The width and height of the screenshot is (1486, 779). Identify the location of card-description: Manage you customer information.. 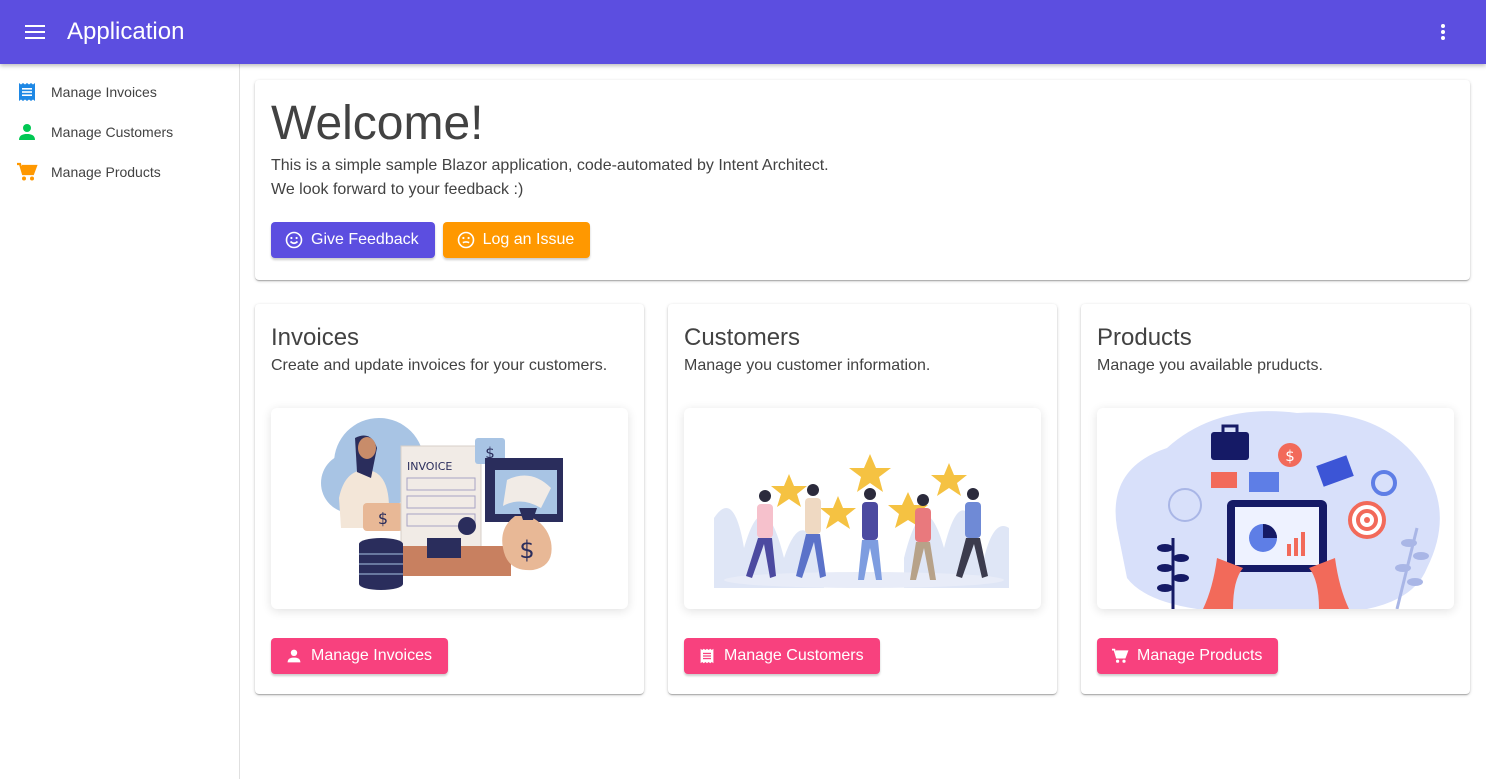
(807, 365).